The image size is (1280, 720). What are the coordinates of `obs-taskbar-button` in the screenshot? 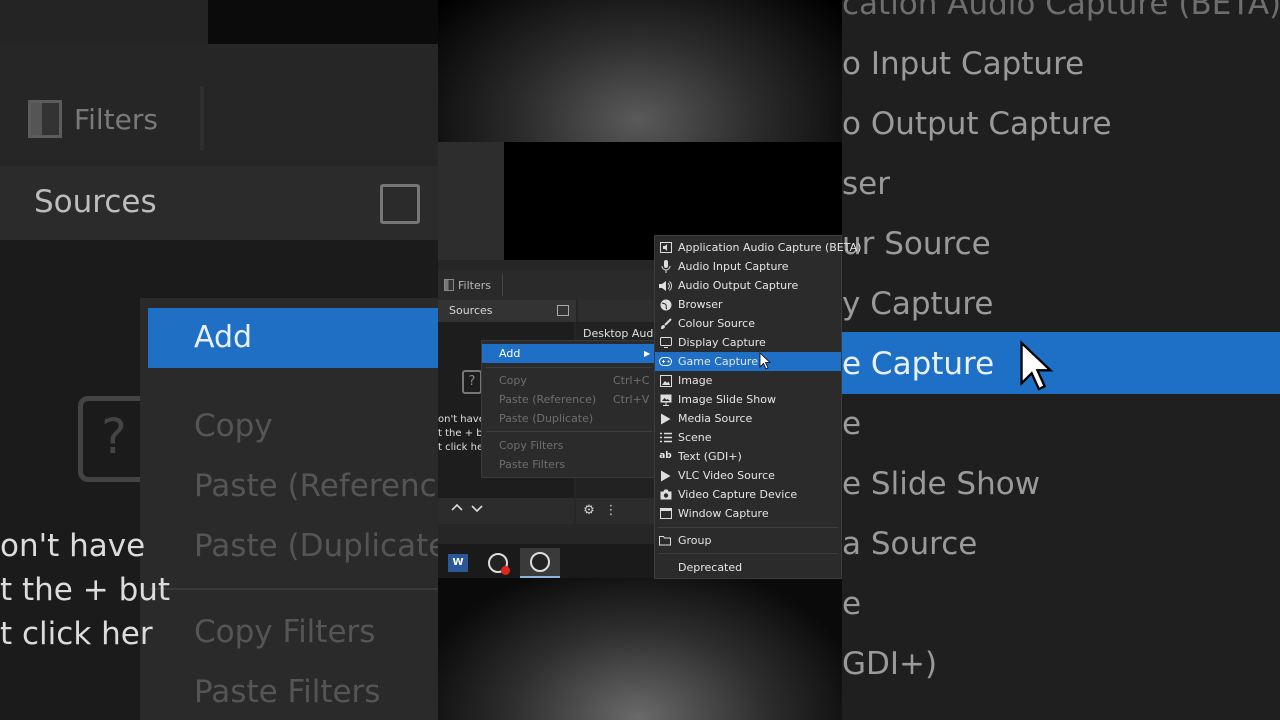 It's located at (540, 563).